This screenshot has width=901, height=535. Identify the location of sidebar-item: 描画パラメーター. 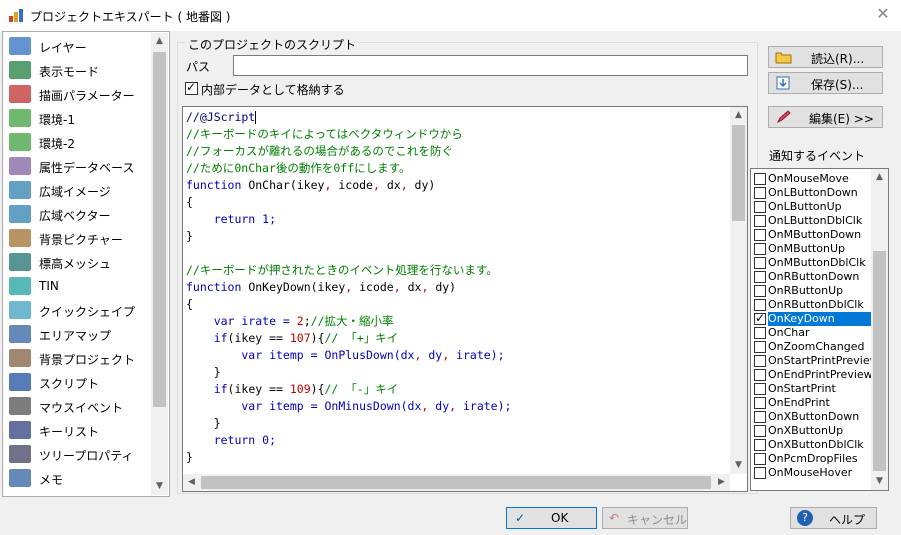
(79, 94).